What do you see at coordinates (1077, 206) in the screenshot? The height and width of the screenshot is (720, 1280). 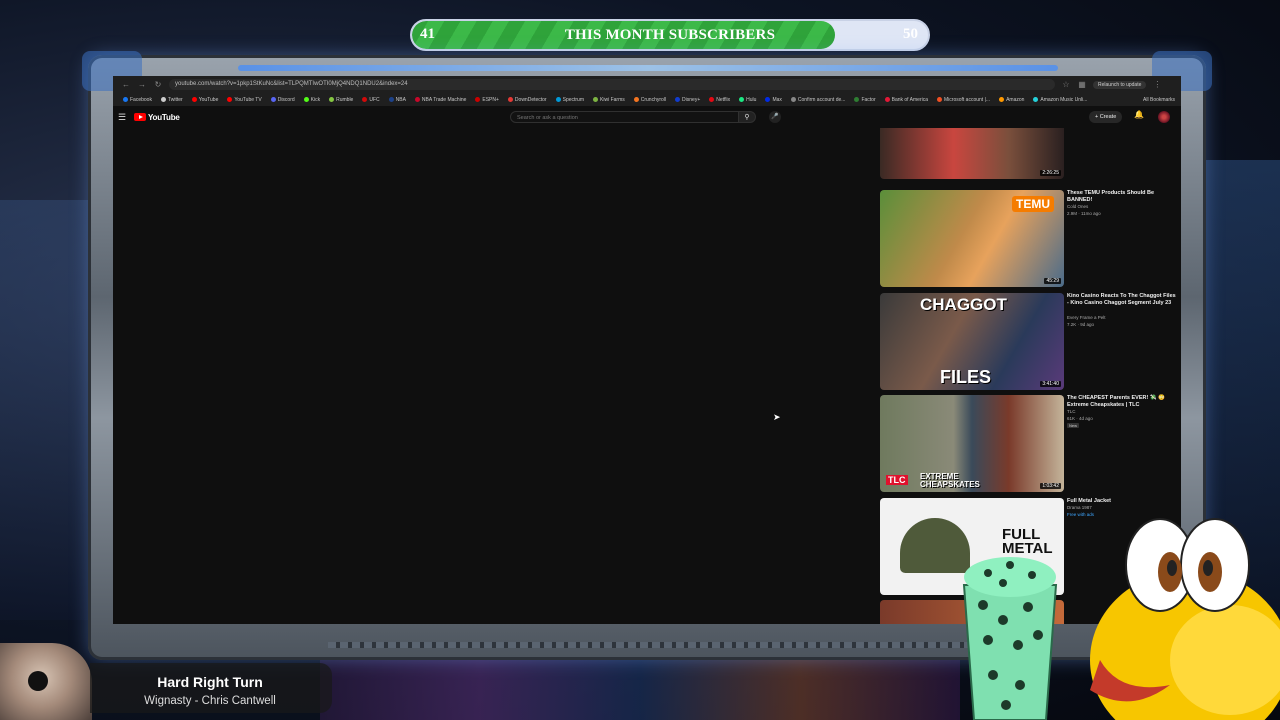 I see `channel-name: Cold Ones` at bounding box center [1077, 206].